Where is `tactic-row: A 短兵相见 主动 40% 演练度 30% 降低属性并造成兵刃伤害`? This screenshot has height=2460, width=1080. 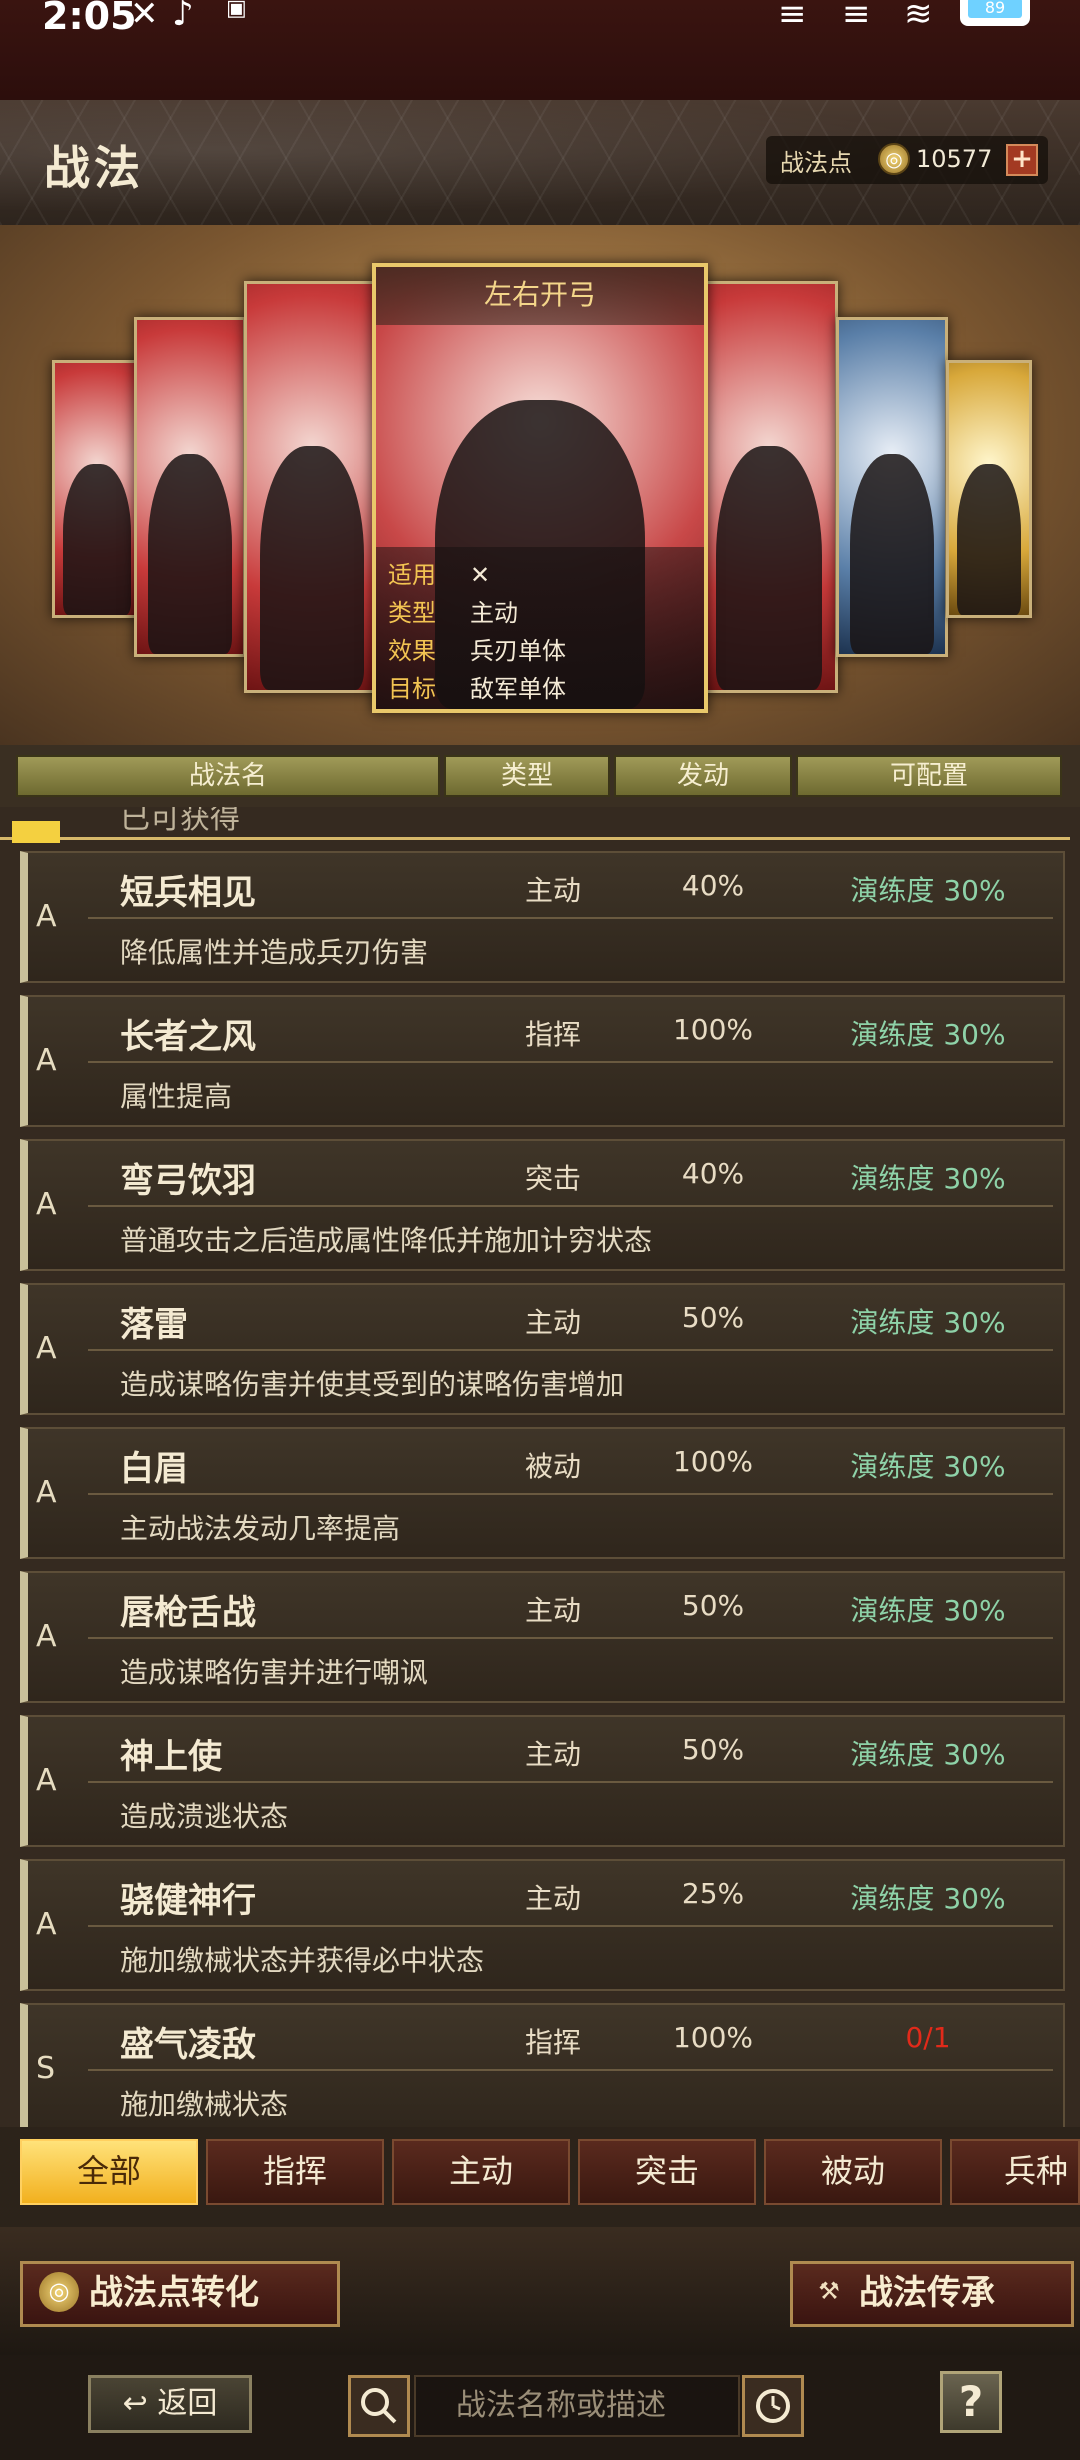 tactic-row: A 短兵相见 主动 40% 演练度 30% 降低属性并造成兵刃伤害 is located at coordinates (542, 917).